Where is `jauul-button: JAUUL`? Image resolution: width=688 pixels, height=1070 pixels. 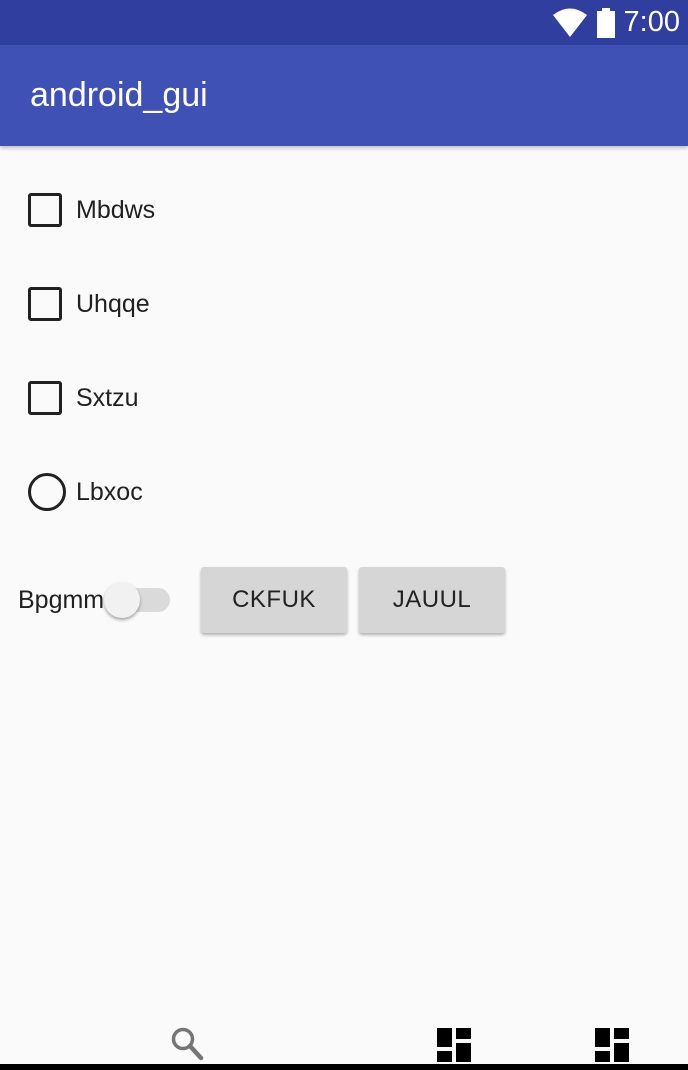
jauul-button: JAUUL is located at coordinates (432, 600).